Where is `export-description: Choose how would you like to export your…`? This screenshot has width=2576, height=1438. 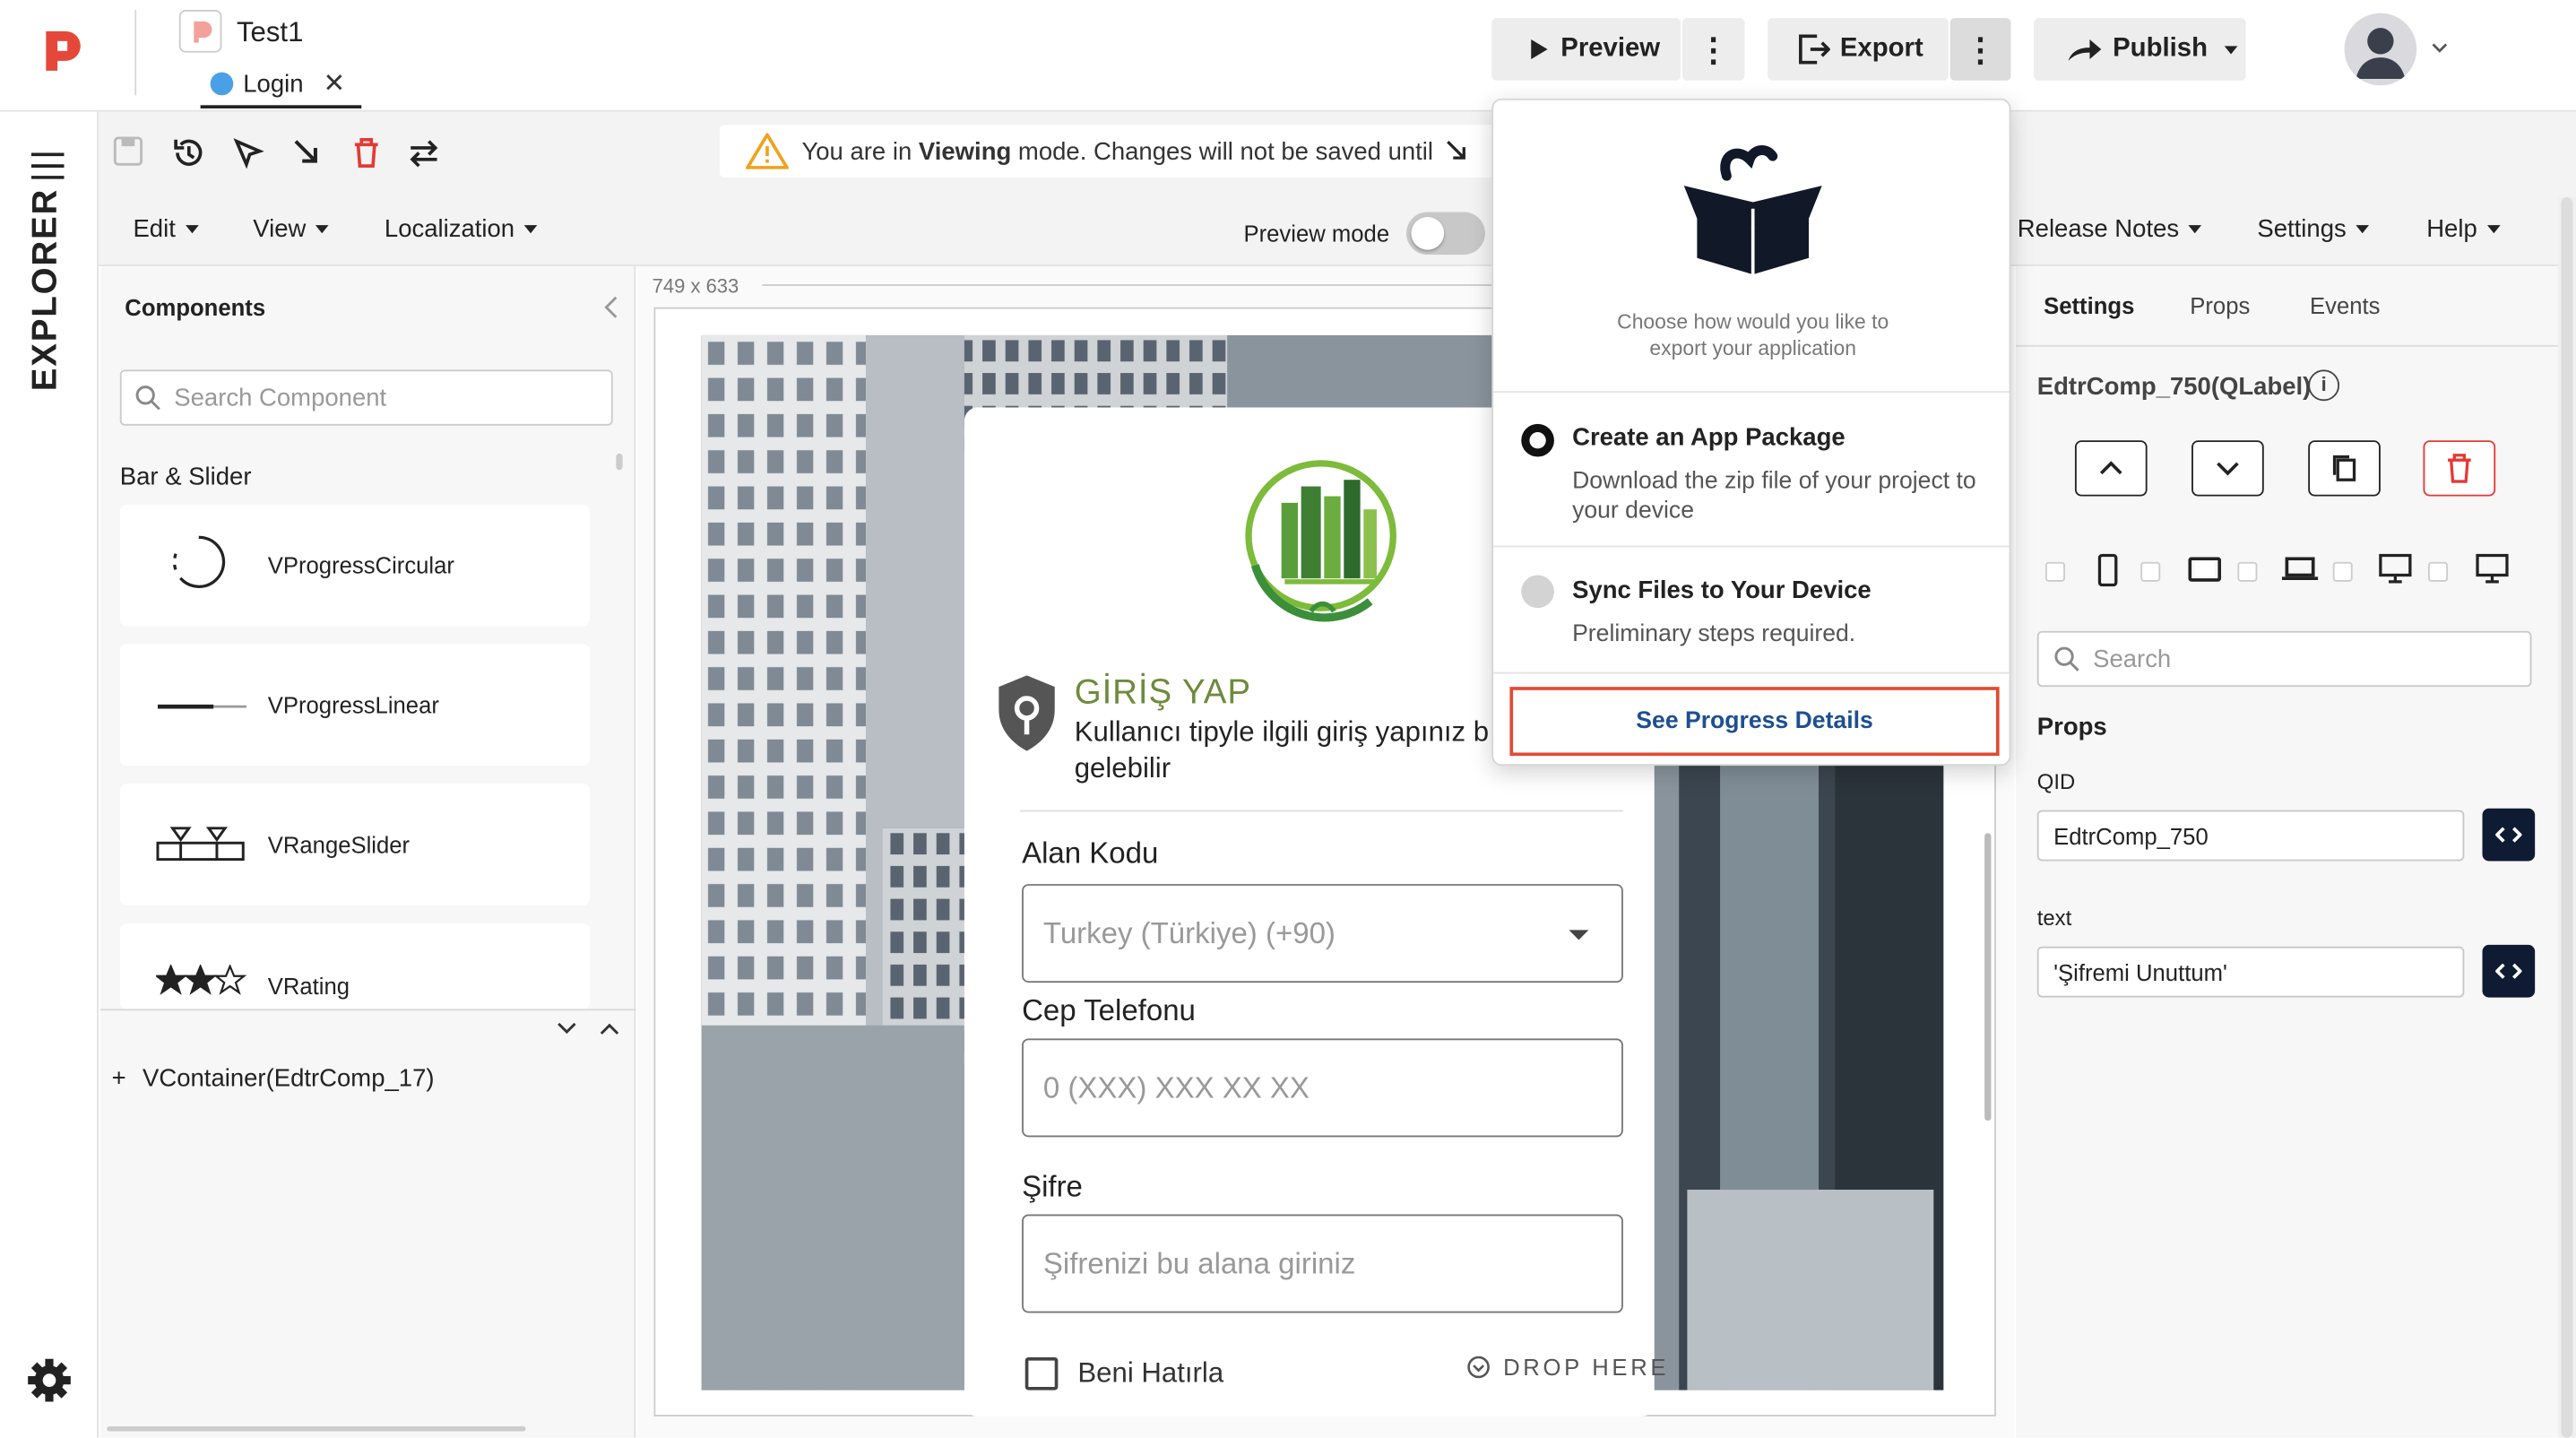 export-description: Choose how would you like to export your… is located at coordinates (1753, 335).